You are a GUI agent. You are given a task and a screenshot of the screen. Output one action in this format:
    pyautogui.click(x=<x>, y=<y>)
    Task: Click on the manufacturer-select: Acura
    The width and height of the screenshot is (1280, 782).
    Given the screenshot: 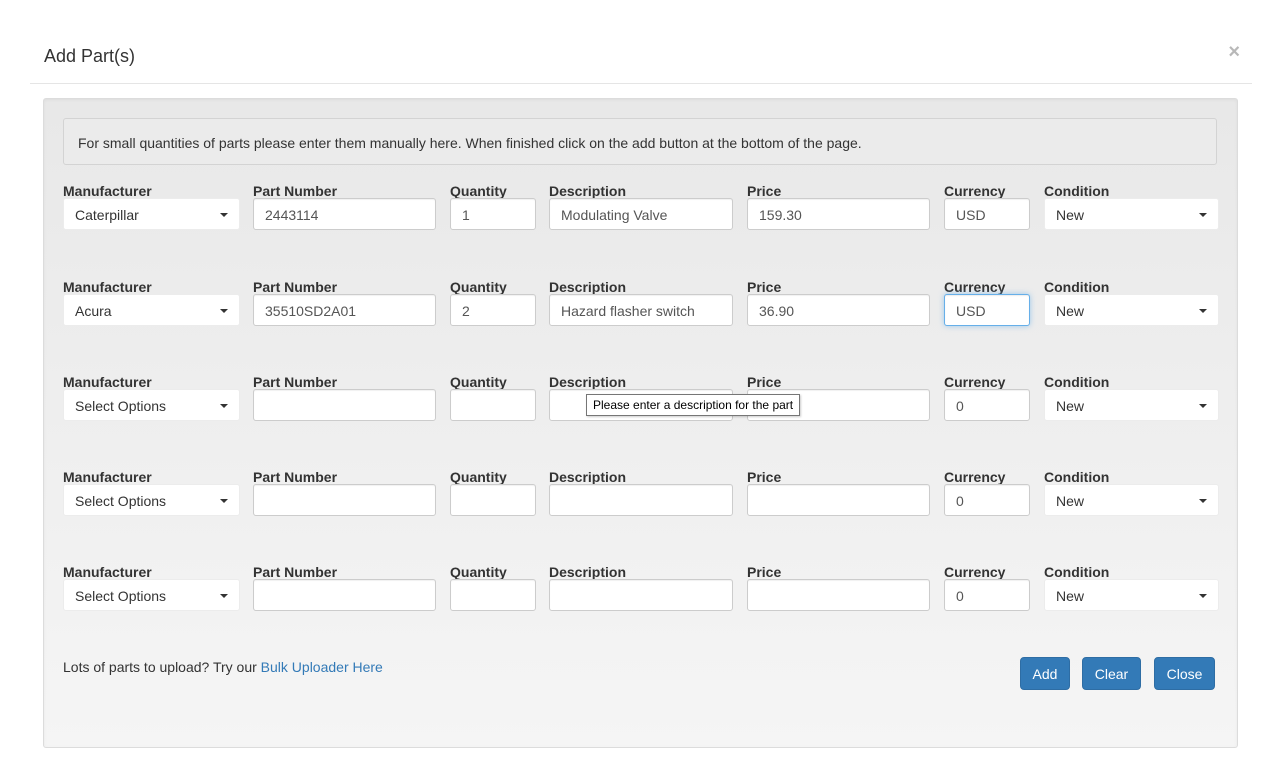 What is the action you would take?
    pyautogui.click(x=151, y=310)
    